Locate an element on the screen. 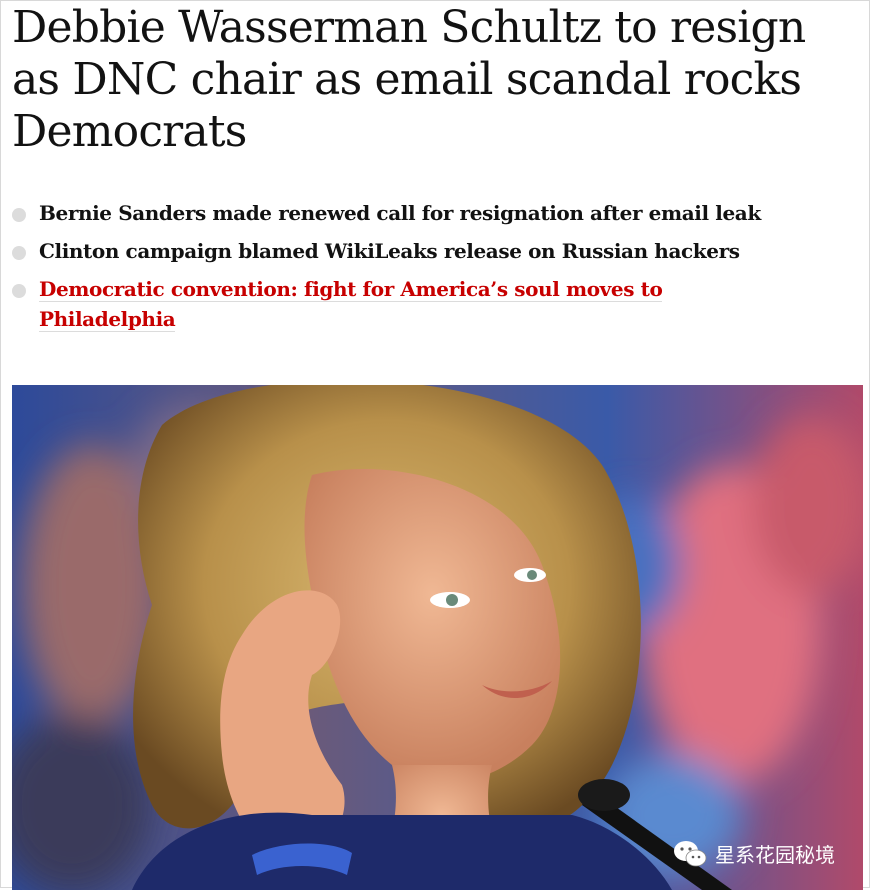  watermark: 星系花园秘境 is located at coordinates (754, 853).